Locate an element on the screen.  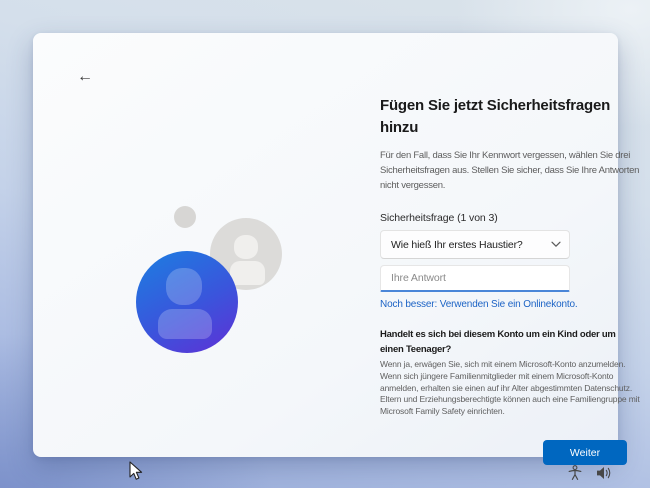
security-question-select: Wie hieß Ihr erstes Haustier? is located at coordinates (475, 244).